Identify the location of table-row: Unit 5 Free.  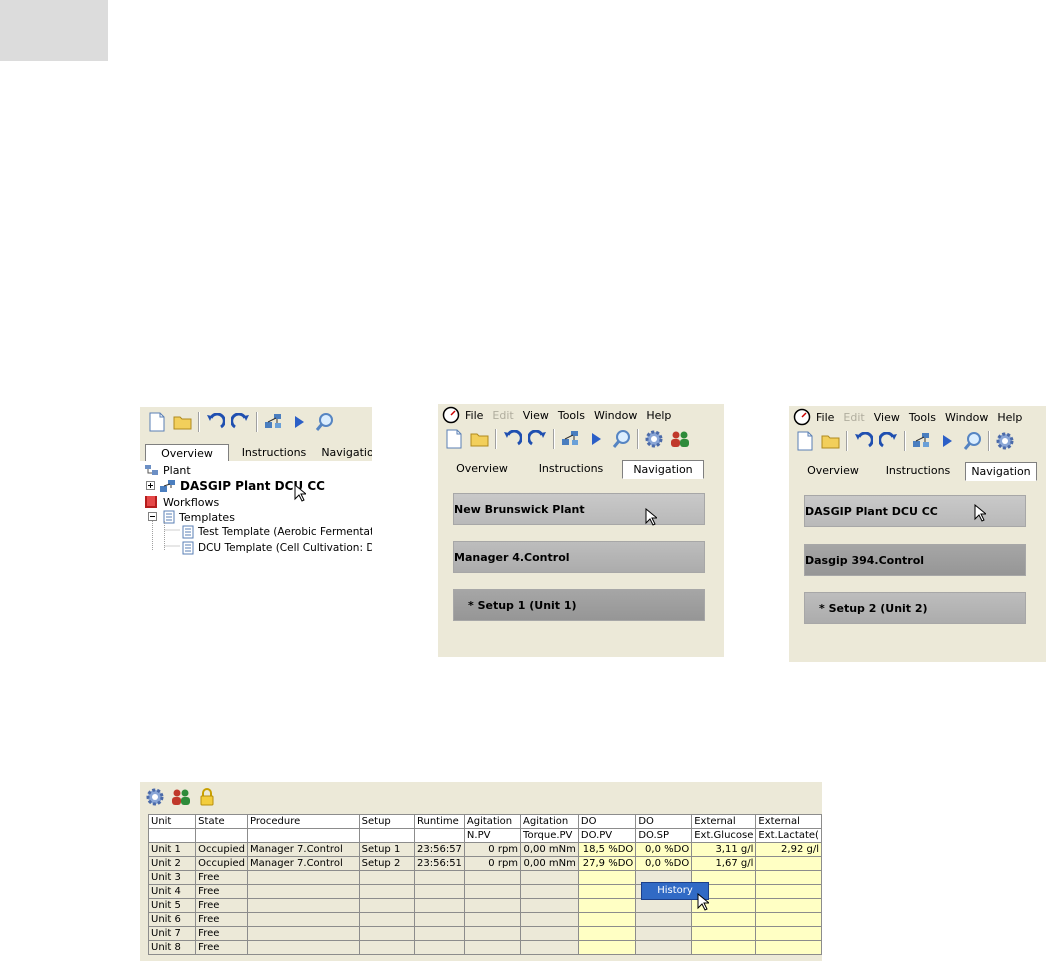
(484, 905).